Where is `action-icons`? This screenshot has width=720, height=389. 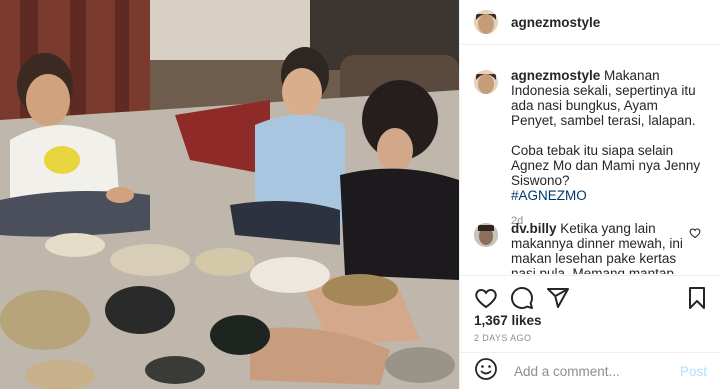 action-icons is located at coordinates (522, 300).